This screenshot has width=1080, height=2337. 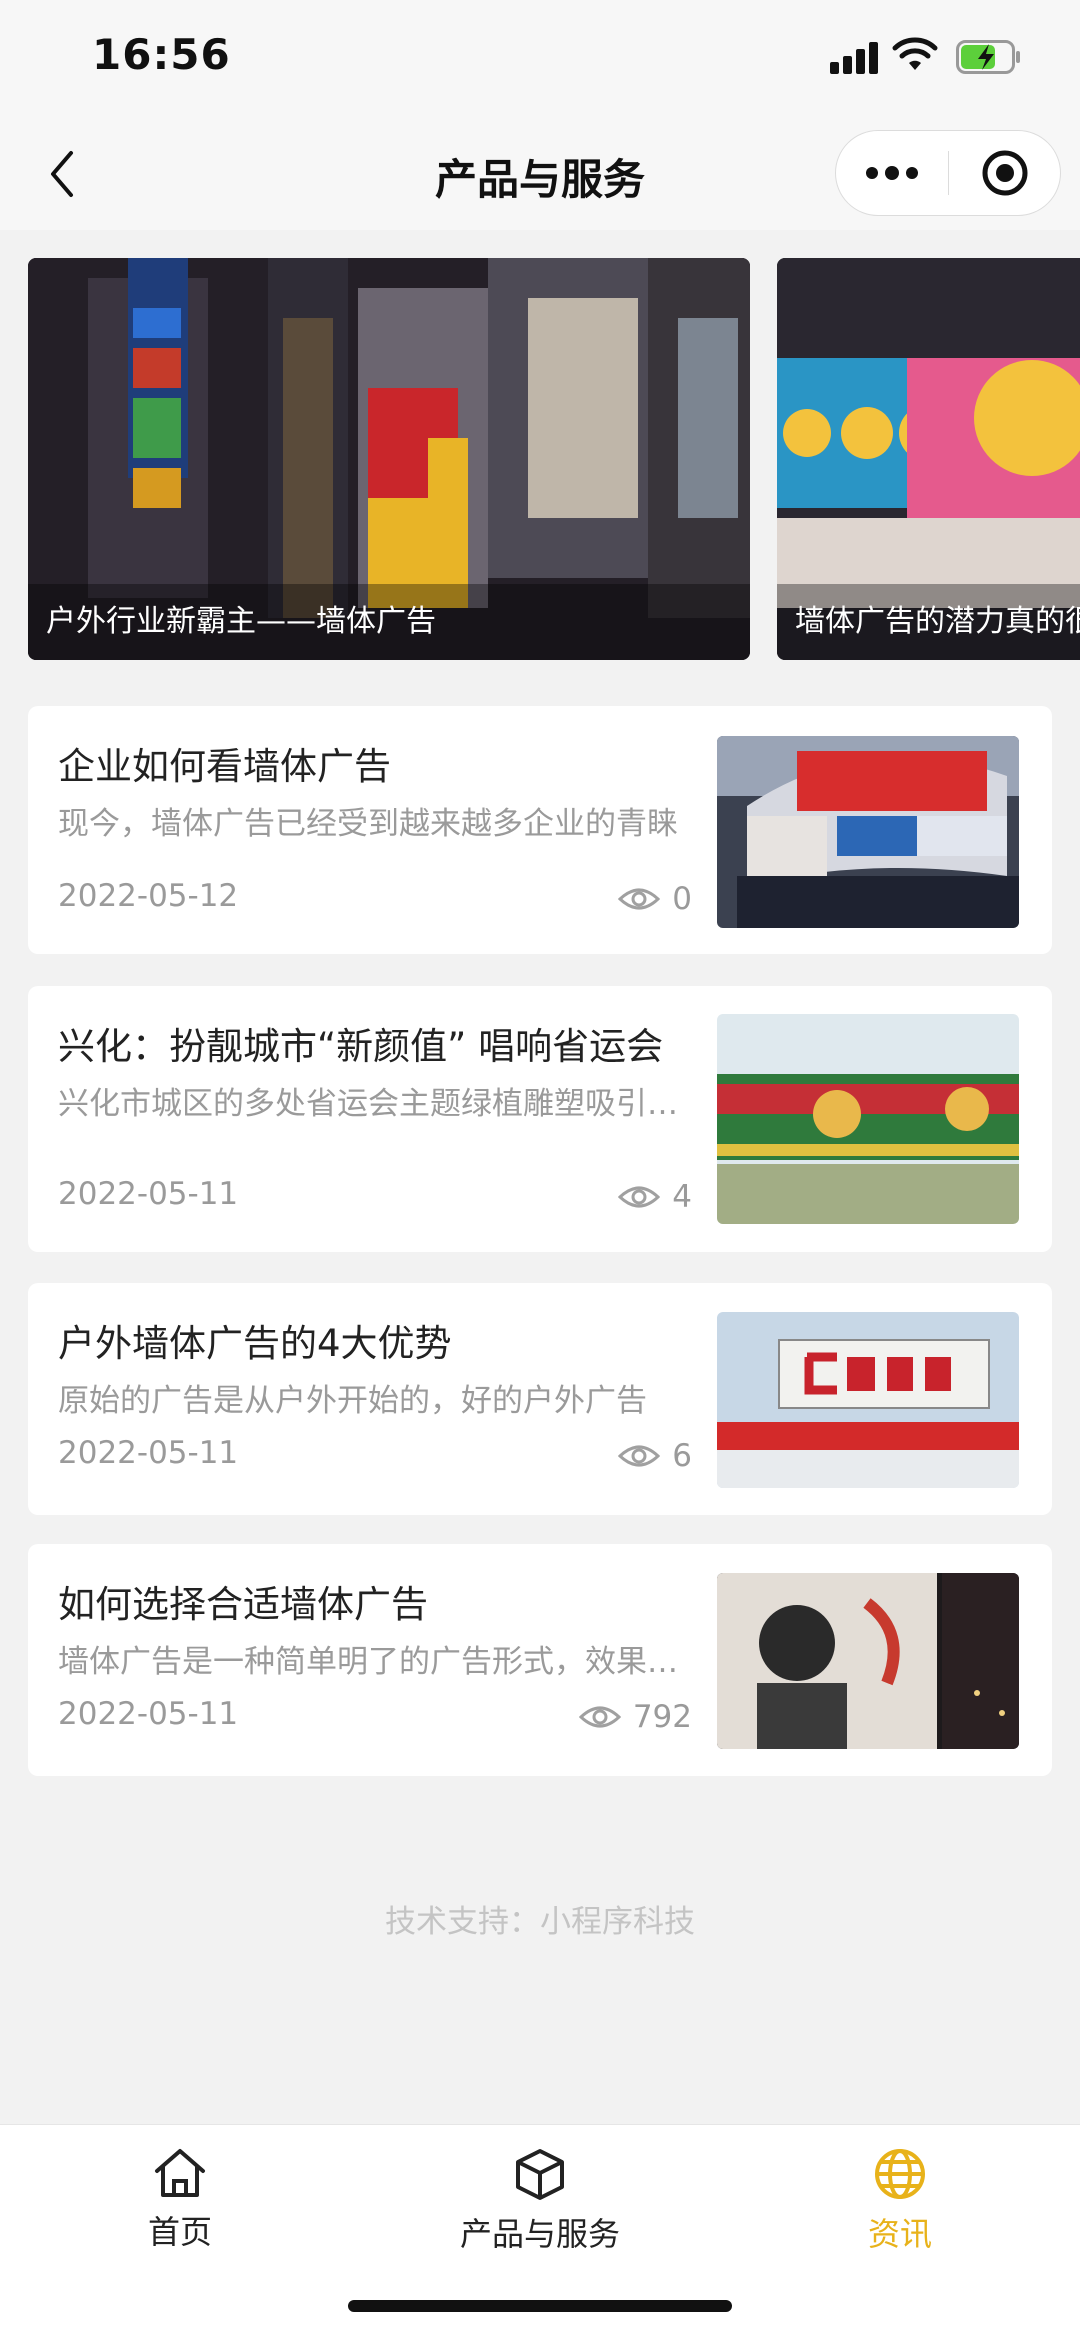 I want to click on banner-caption: 户外行业新霸主——墙体广告, so click(x=389, y=622).